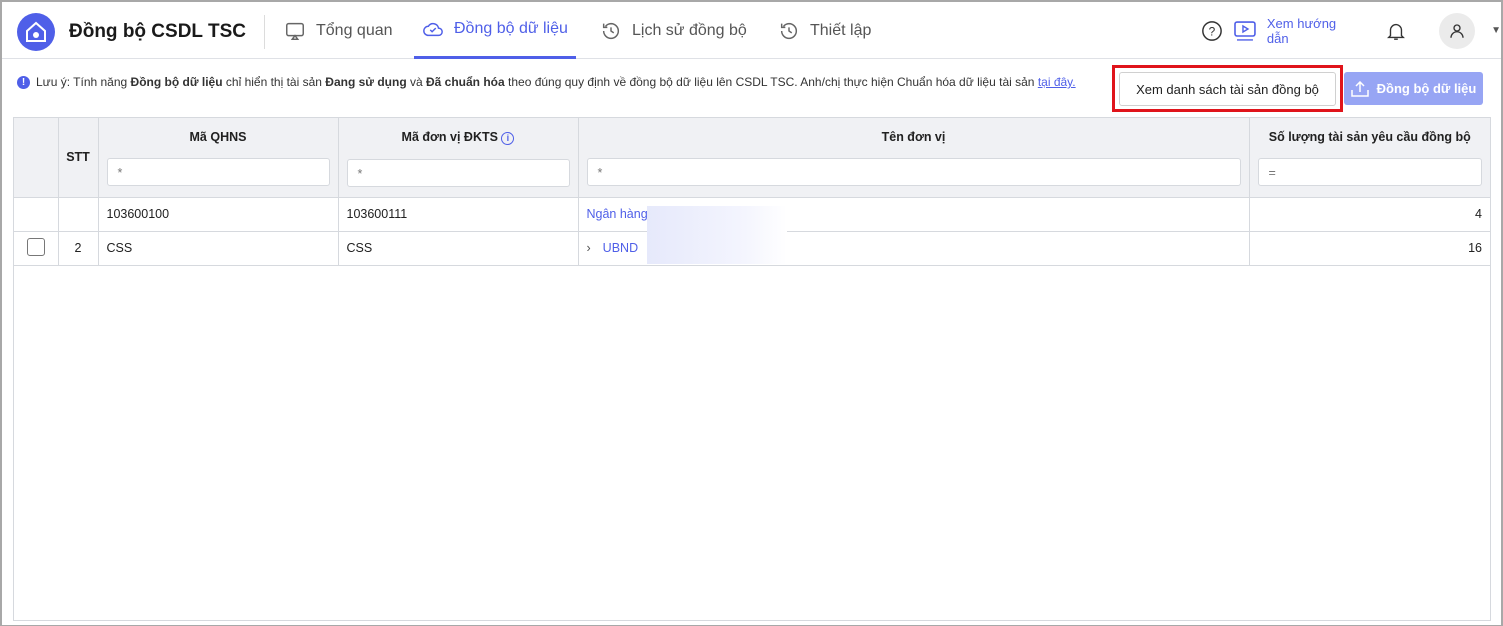 This screenshot has height=626, width=1503. Describe the element at coordinates (913, 172) in the screenshot. I see `filter-name: *` at that location.